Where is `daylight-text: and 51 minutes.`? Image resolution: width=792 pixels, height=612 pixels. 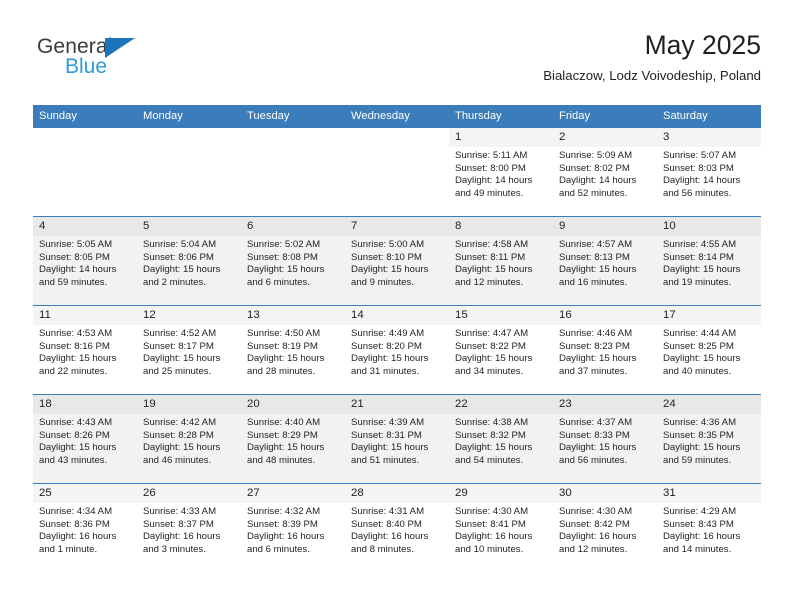 daylight-text: and 51 minutes. is located at coordinates (385, 460).